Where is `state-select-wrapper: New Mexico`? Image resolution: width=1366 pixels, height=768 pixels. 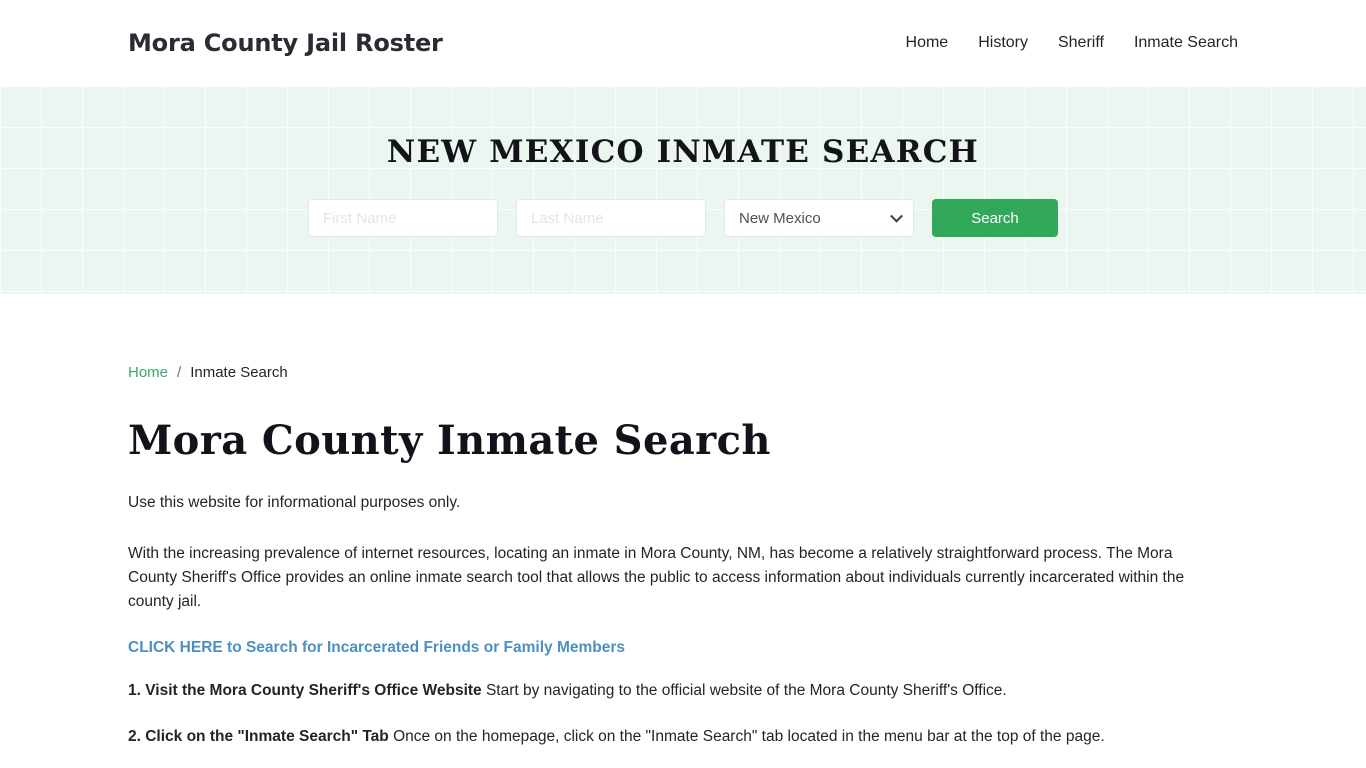 state-select-wrapper: New Mexico is located at coordinates (819, 218).